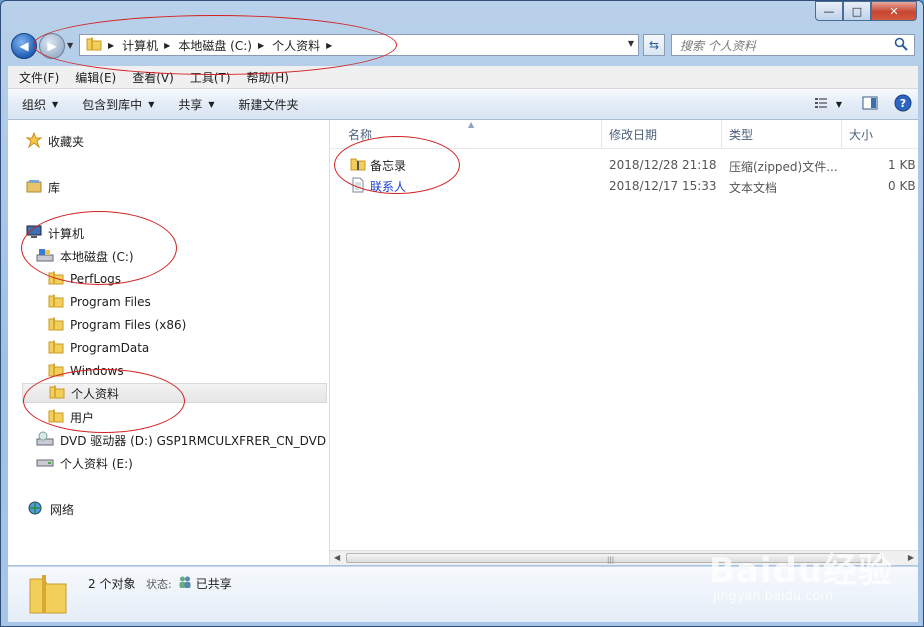 This screenshot has height=627, width=924. I want to click on tree-item-folder: Program Files, so click(99, 302).